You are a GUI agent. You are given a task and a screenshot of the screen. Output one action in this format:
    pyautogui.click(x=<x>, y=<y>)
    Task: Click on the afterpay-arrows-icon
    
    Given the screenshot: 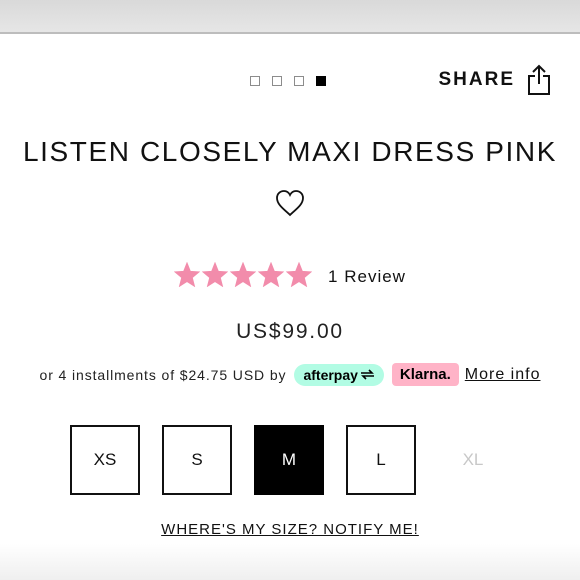 What is the action you would take?
    pyautogui.click(x=367, y=375)
    